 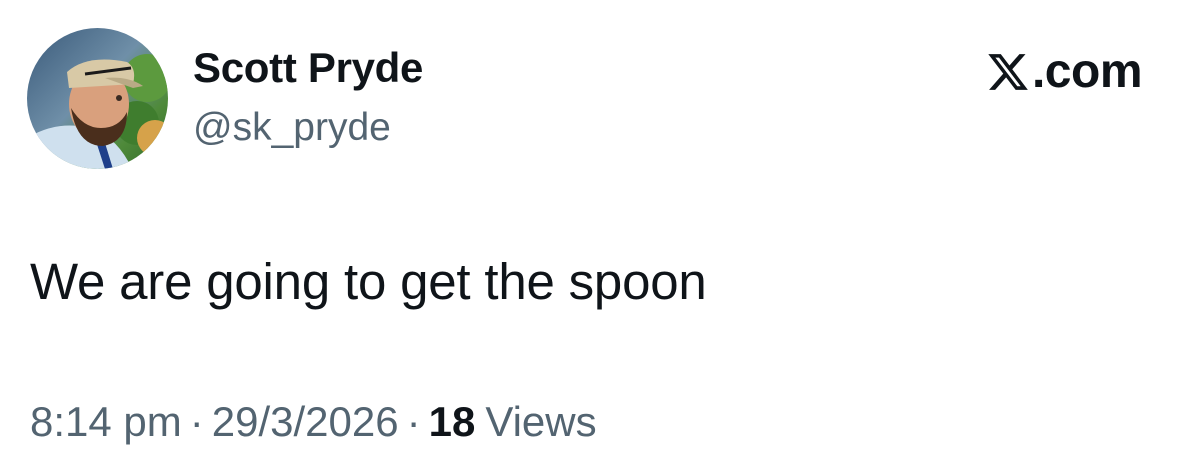 I want to click on tweet-meta: 8:14 pm · 29/3/2026 · 18 Views, so click(x=313, y=422).